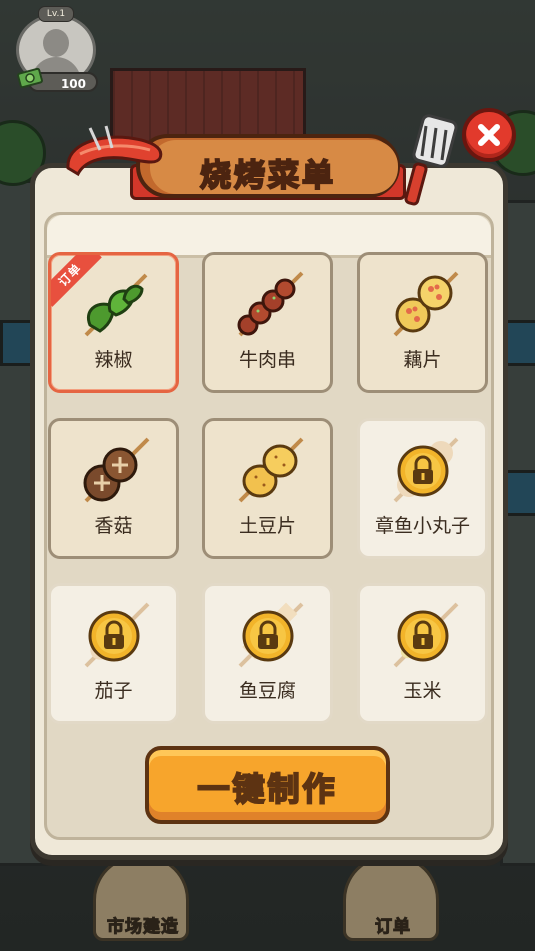  Describe the element at coordinates (116, 305) in the screenshot. I see `chili-skewer-icon` at that location.